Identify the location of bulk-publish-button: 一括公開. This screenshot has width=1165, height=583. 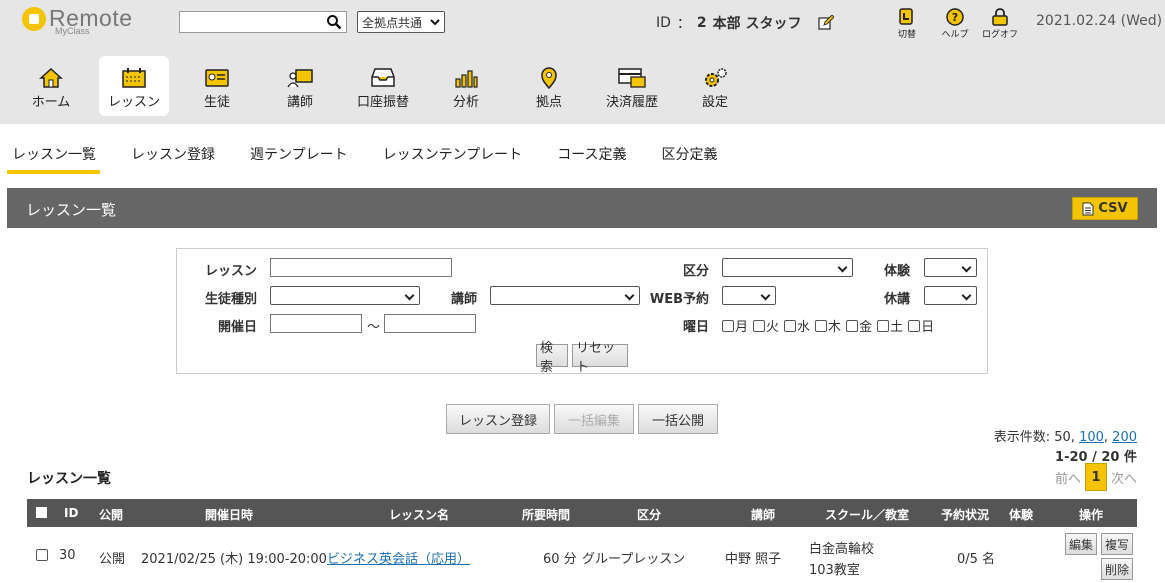
(678, 419).